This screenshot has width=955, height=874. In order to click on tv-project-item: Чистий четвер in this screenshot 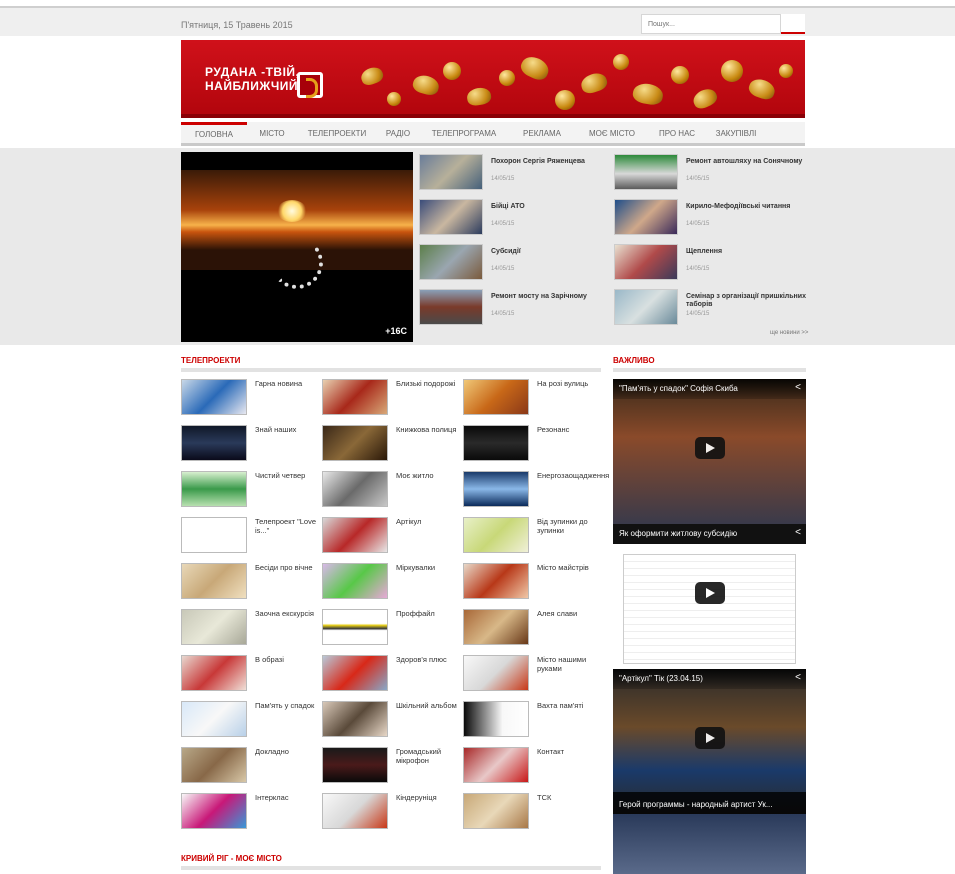, I will do `click(251, 494)`.